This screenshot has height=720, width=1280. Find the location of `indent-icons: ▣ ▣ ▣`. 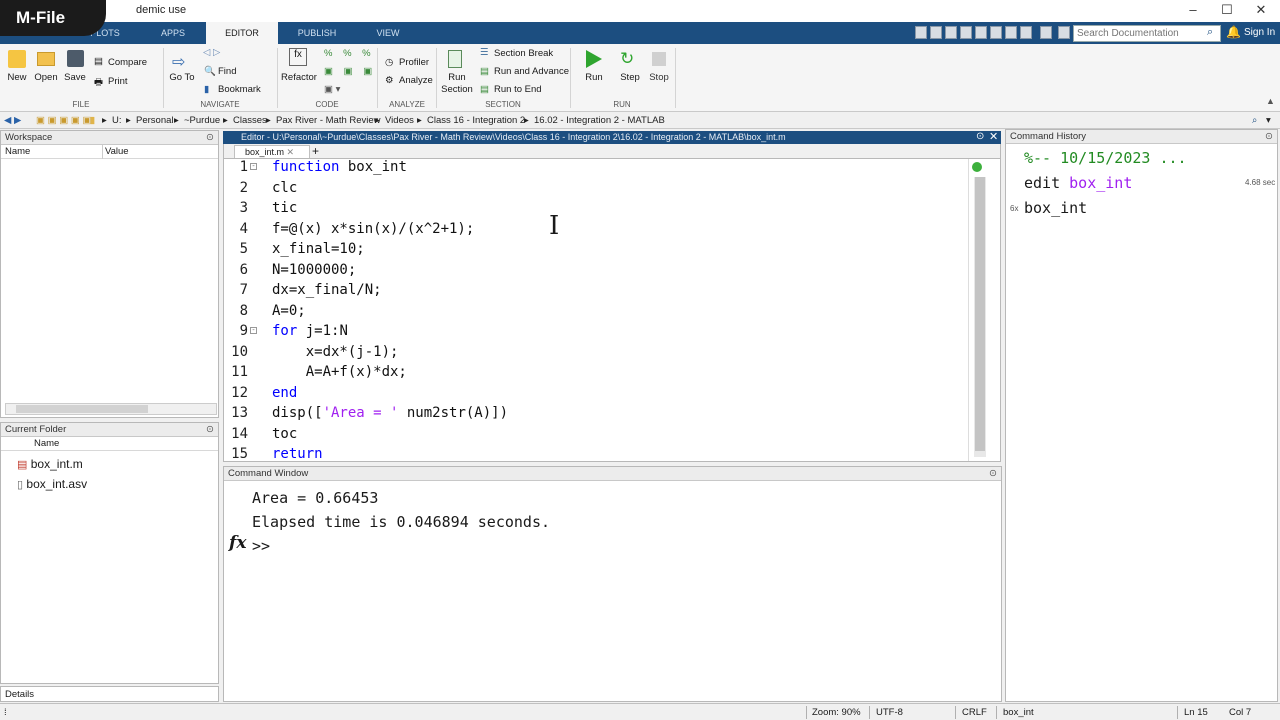

indent-icons: ▣ ▣ ▣ is located at coordinates (350, 71).